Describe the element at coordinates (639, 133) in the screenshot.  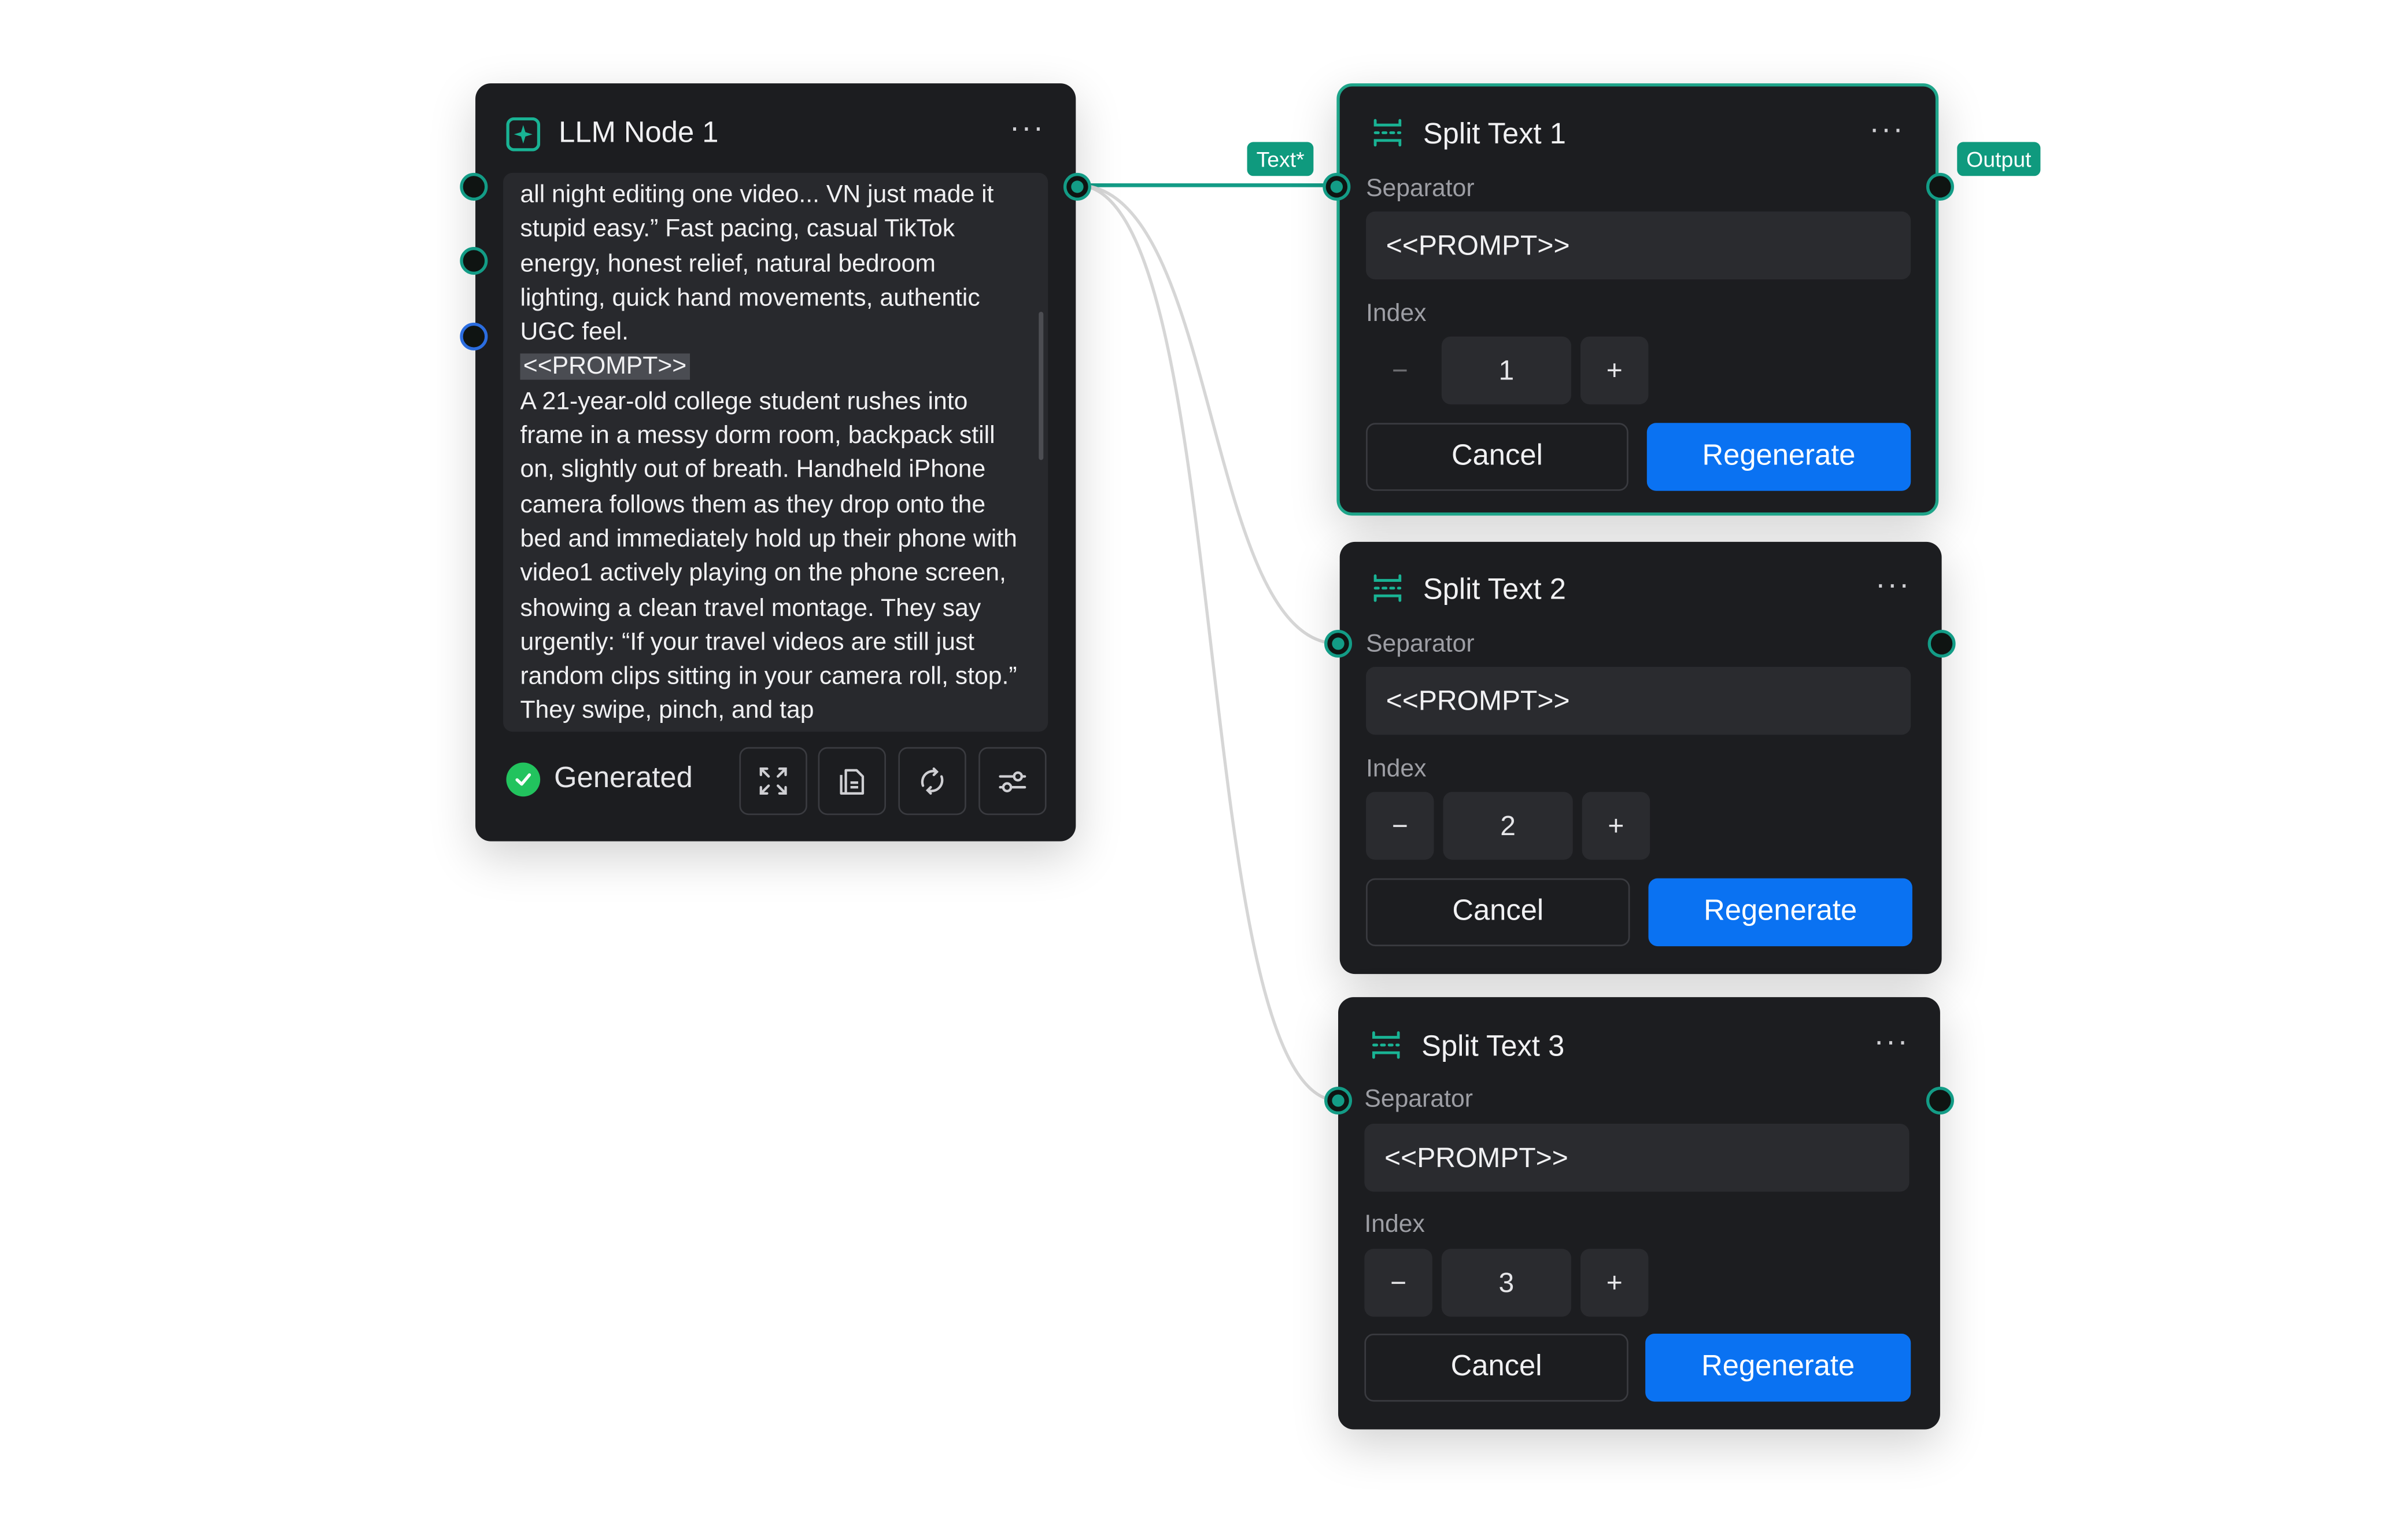
I see `llm-node-title: LLM Node 1` at that location.